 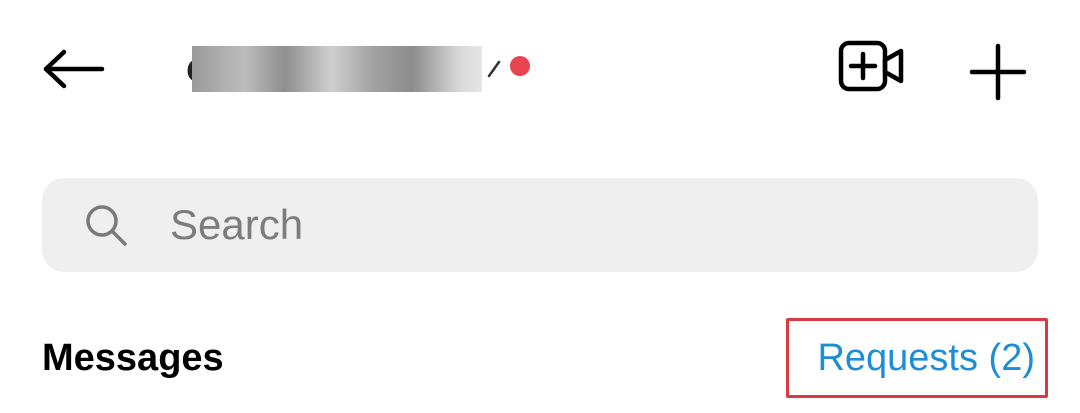 I want to click on notification-dot, so click(x=520, y=66).